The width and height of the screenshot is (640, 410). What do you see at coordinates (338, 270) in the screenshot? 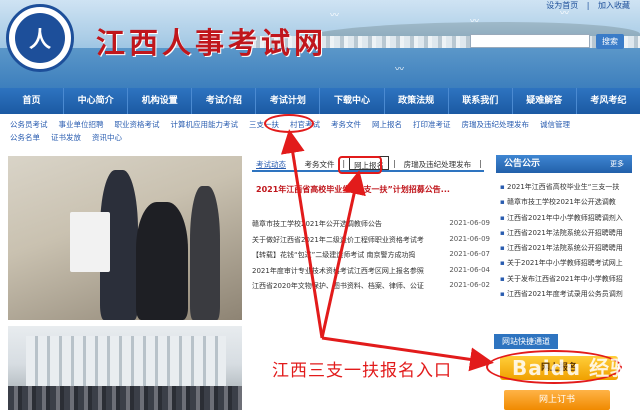
I see `news-title: 2021年度审计专业技术资格考试江西考区网上报名参照` at bounding box center [338, 270].